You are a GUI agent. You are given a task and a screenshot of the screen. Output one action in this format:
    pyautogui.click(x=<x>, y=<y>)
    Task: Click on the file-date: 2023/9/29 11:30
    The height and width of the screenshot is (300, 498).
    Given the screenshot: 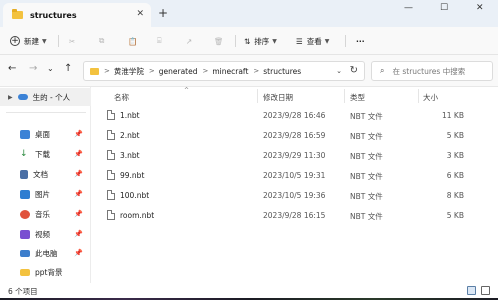 What is the action you would take?
    pyautogui.click(x=294, y=155)
    